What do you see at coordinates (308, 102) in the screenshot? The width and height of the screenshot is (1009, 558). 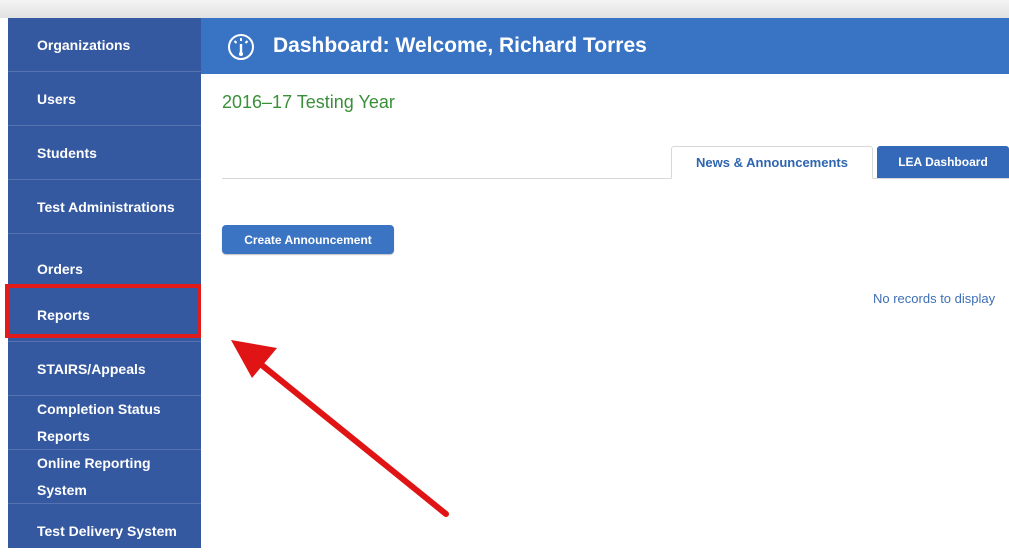 I see `testing-year-label: 2016–17 Testing Year` at bounding box center [308, 102].